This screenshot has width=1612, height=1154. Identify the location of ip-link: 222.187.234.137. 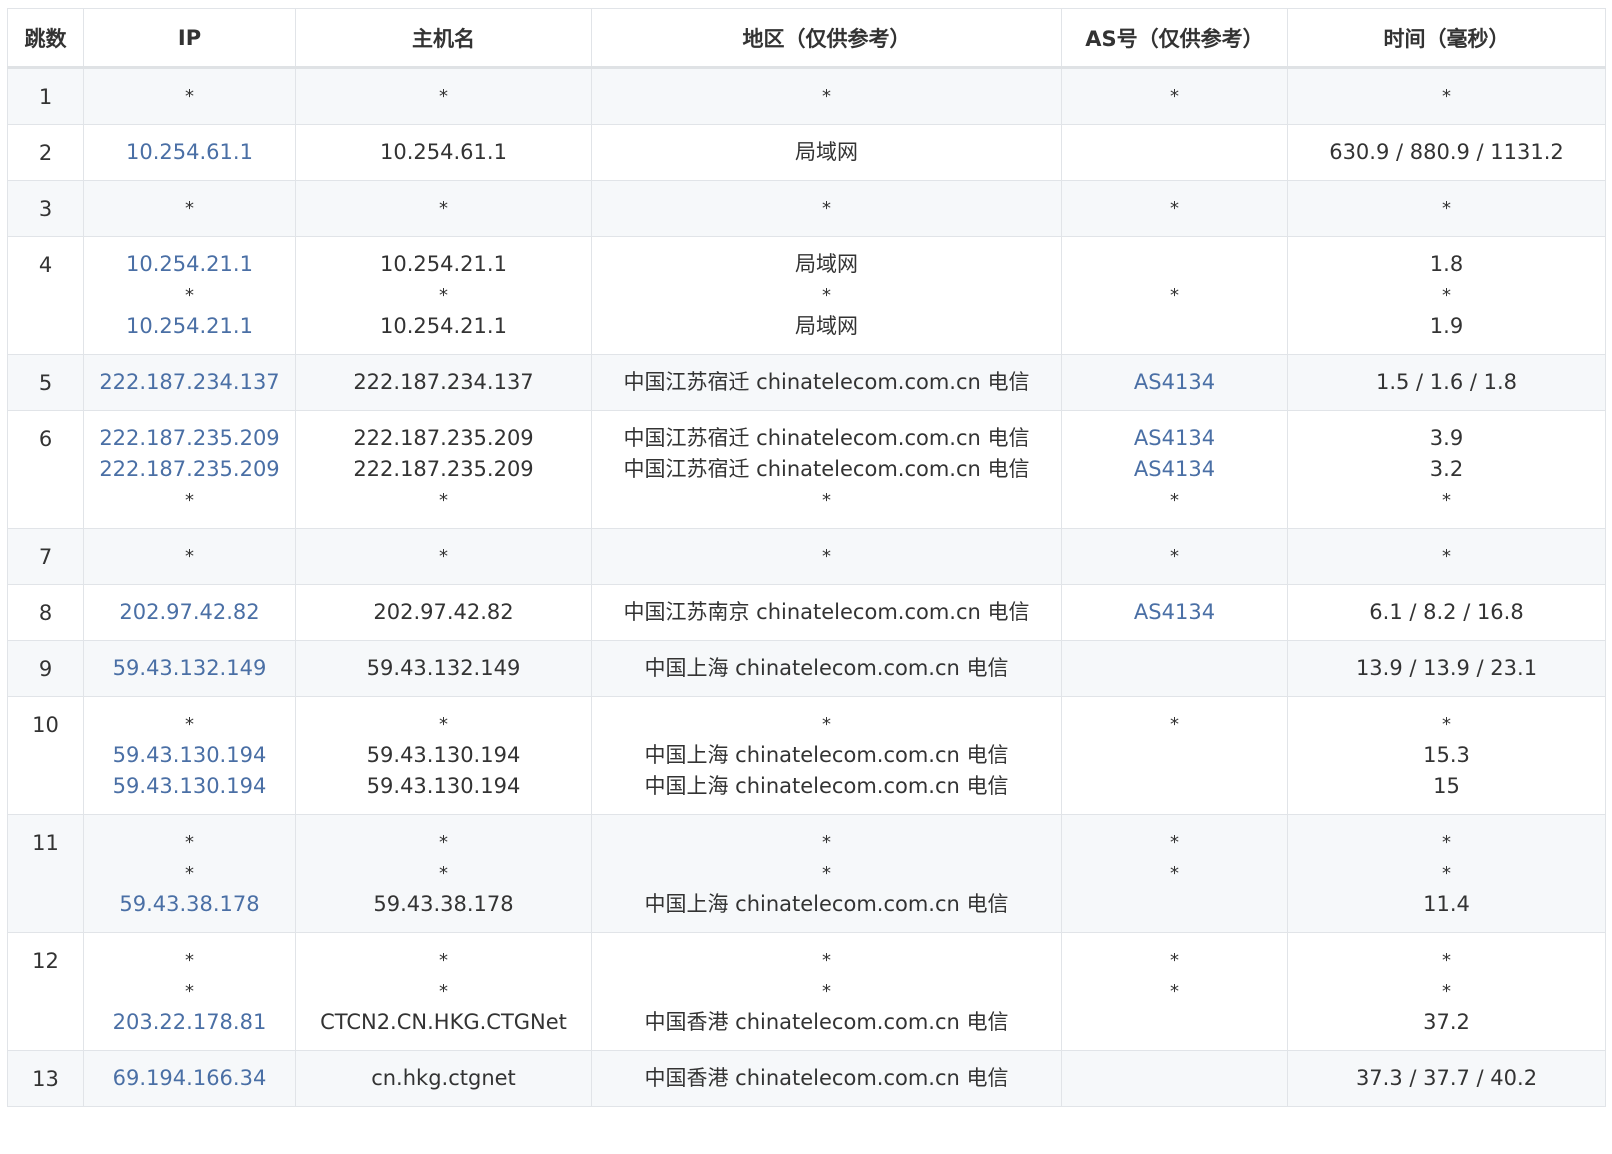
(189, 382).